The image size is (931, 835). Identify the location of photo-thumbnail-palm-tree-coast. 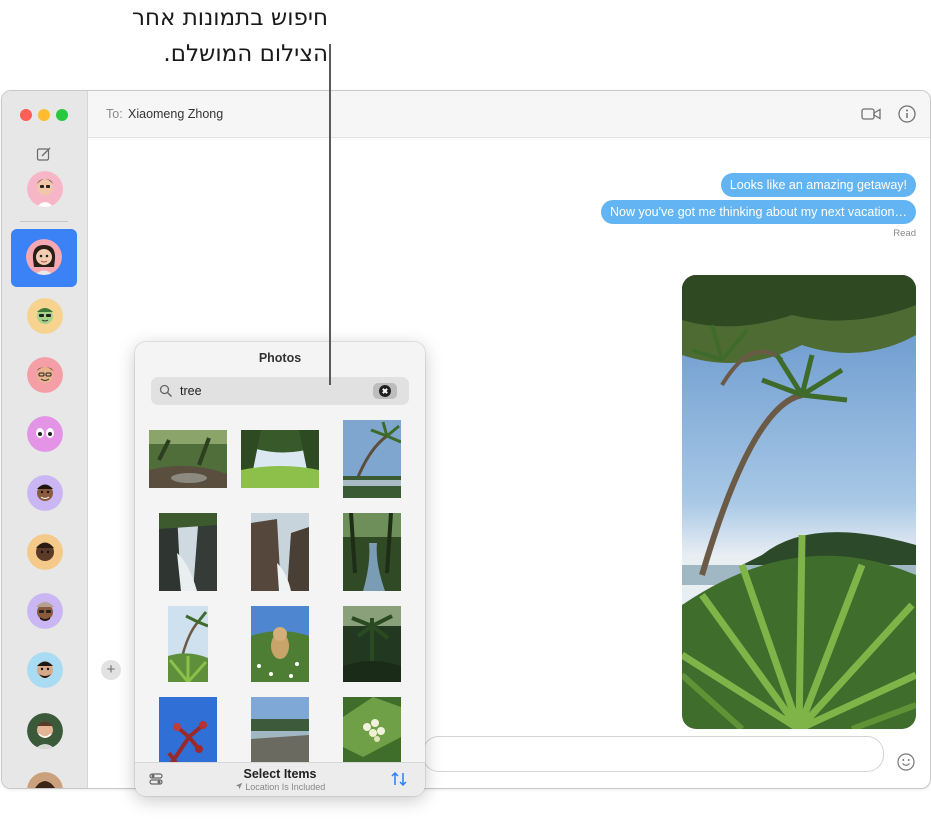
(372, 459).